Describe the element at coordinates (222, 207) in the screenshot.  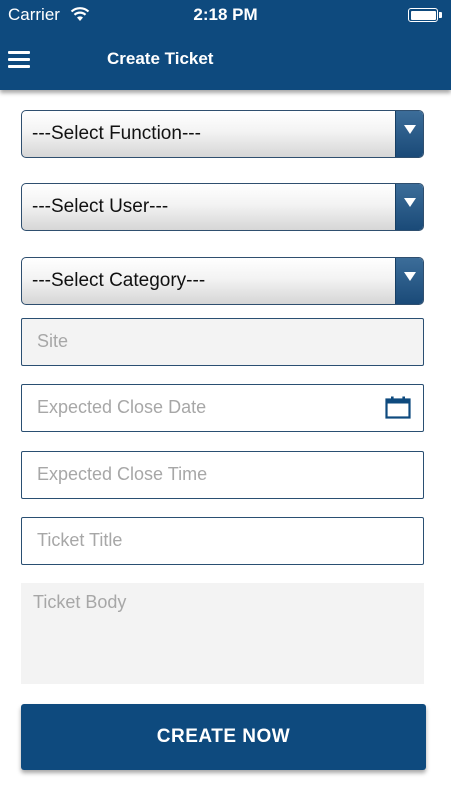
I see `user-select: ---Select User---` at that location.